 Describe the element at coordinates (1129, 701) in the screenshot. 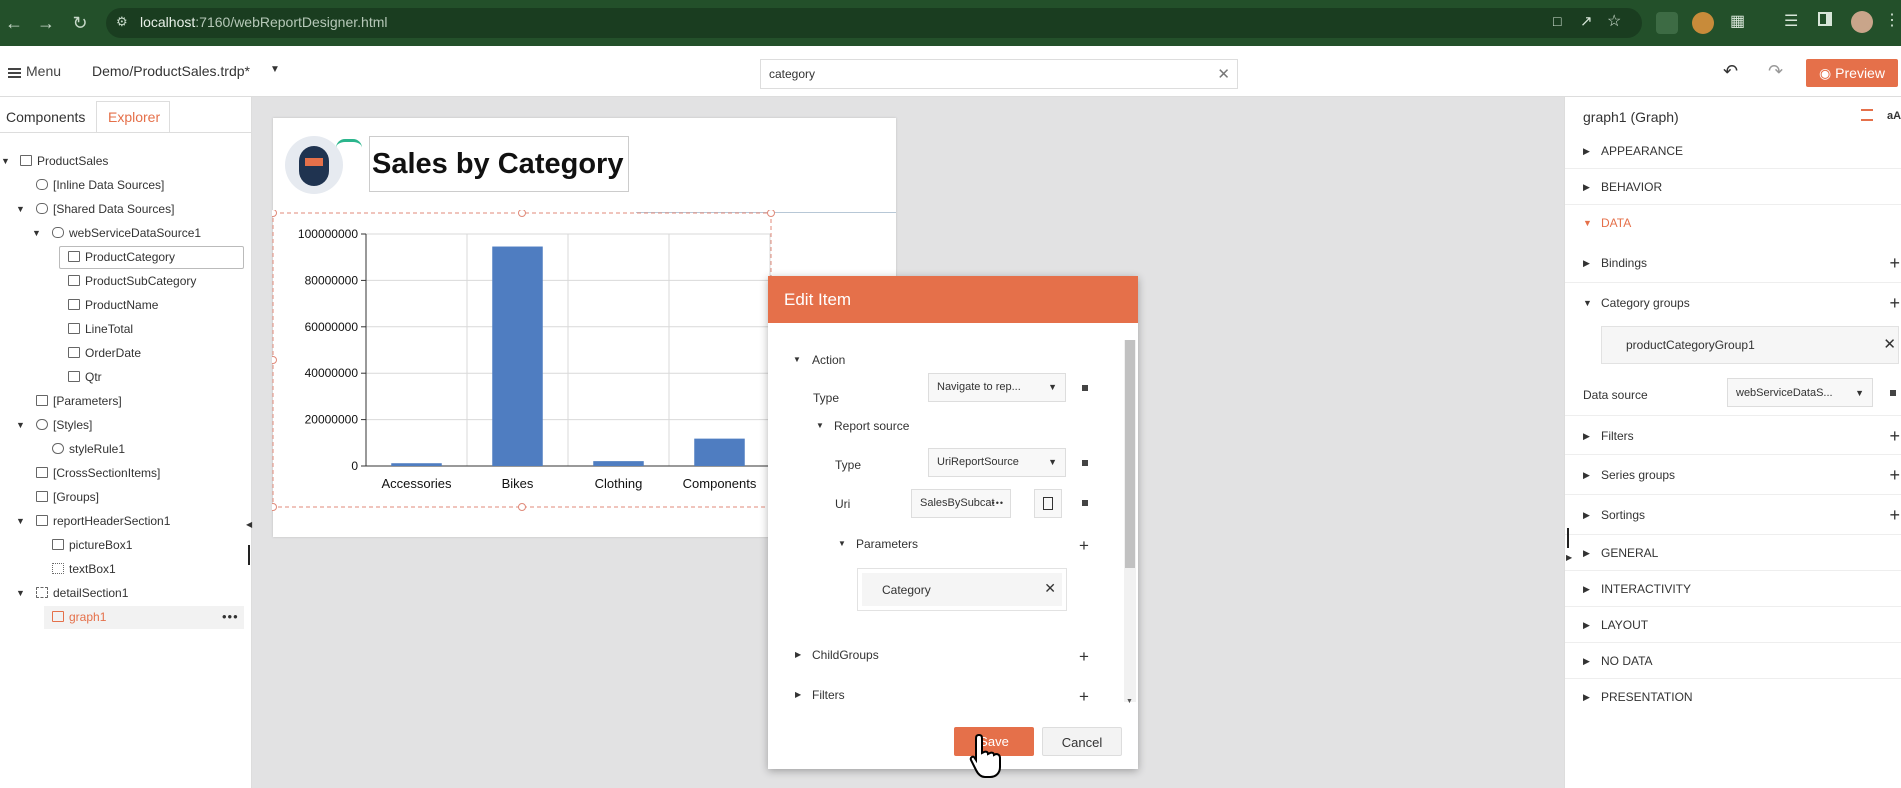

I see `scroll-down-icon: ▼` at that location.